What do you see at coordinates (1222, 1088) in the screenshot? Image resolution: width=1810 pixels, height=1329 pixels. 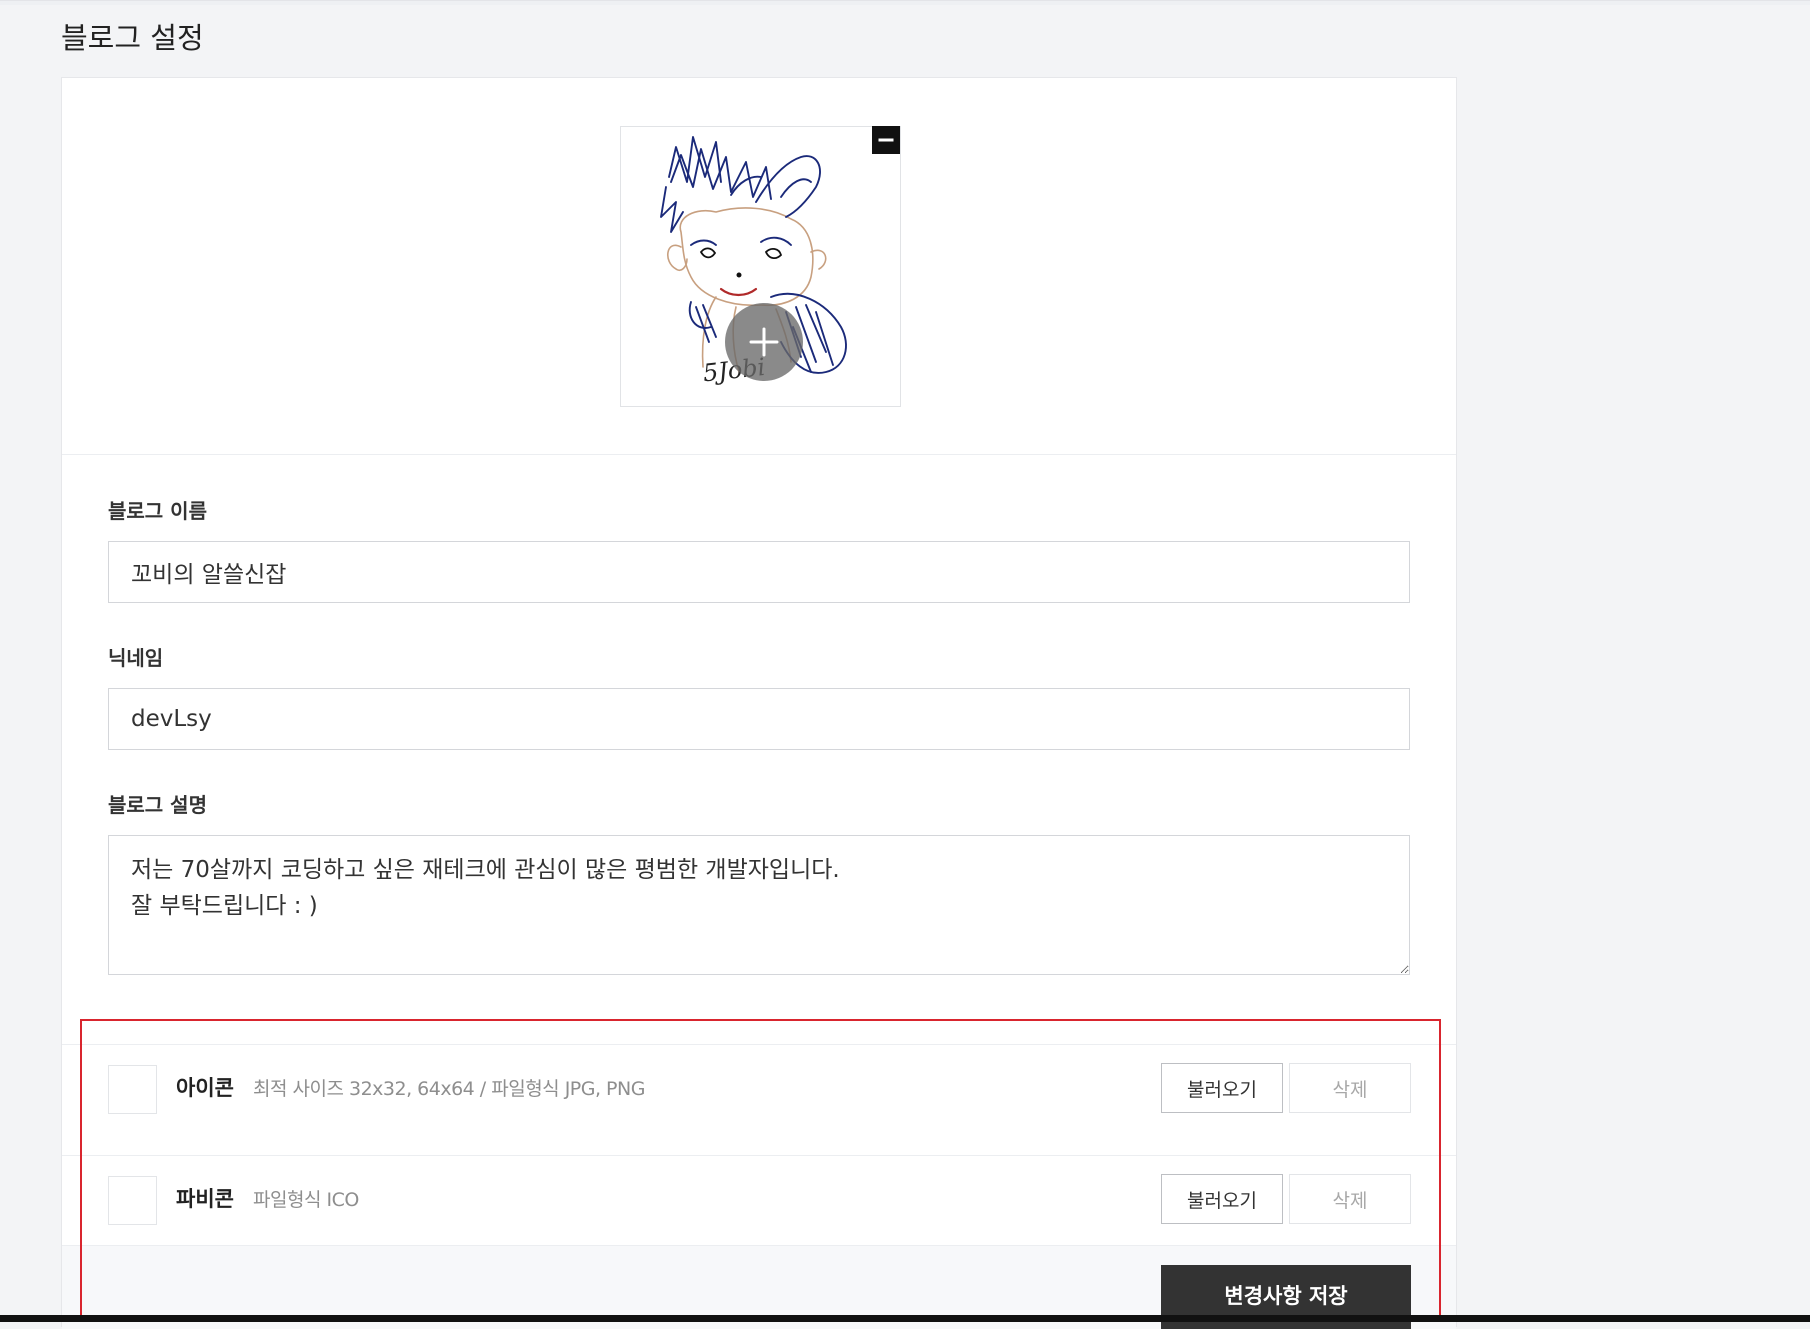 I see `icon-load-button: 불러오기` at bounding box center [1222, 1088].